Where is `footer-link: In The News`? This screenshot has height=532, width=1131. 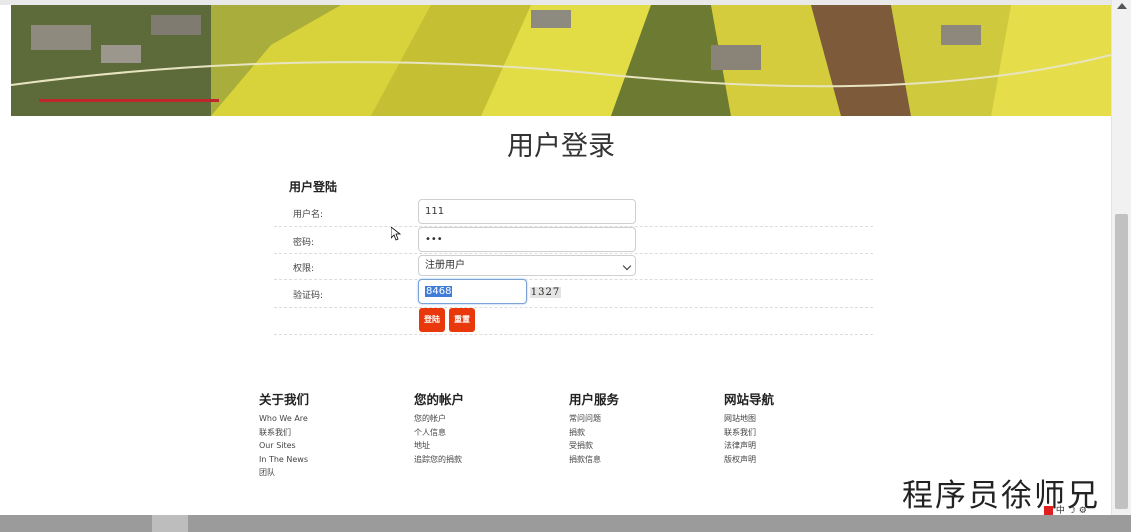 footer-link: In The News is located at coordinates (284, 460).